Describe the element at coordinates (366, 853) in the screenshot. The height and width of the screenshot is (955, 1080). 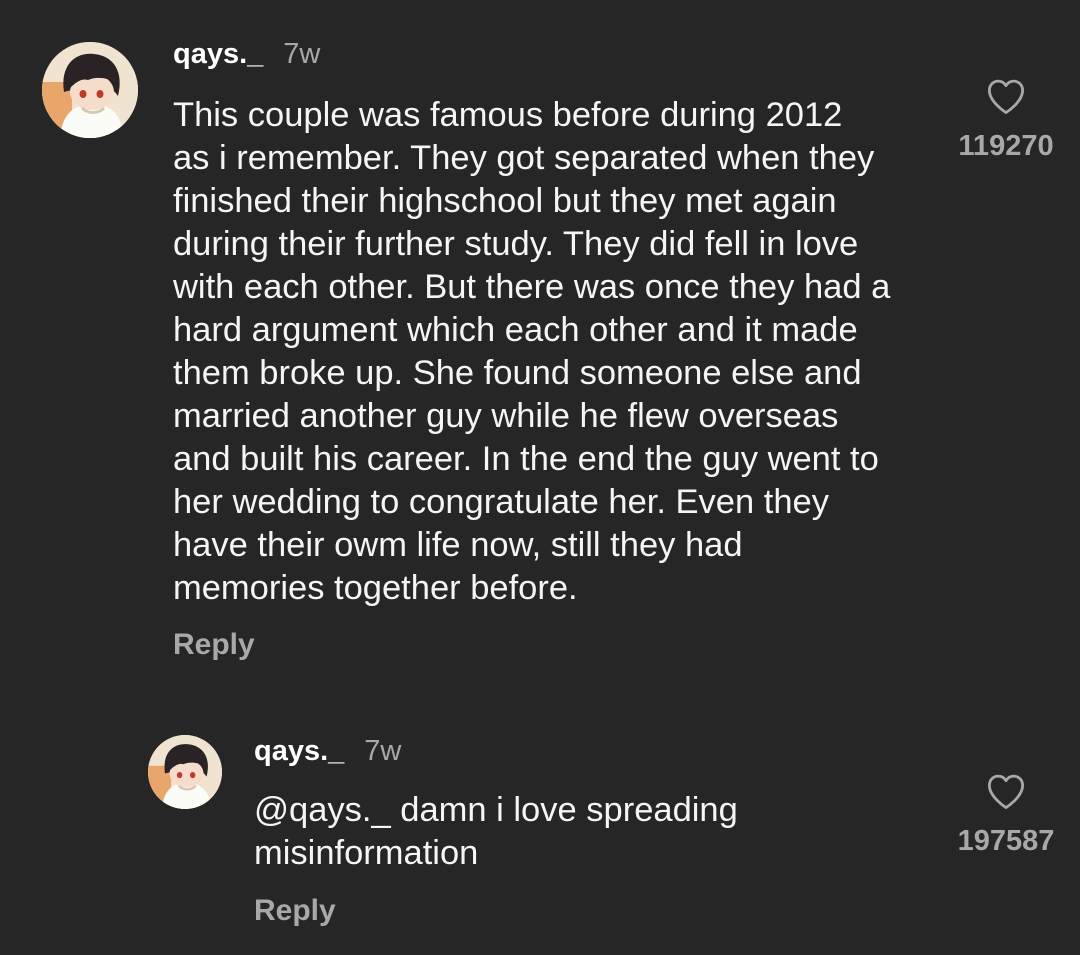
I see `comment-line: misinformation` at that location.